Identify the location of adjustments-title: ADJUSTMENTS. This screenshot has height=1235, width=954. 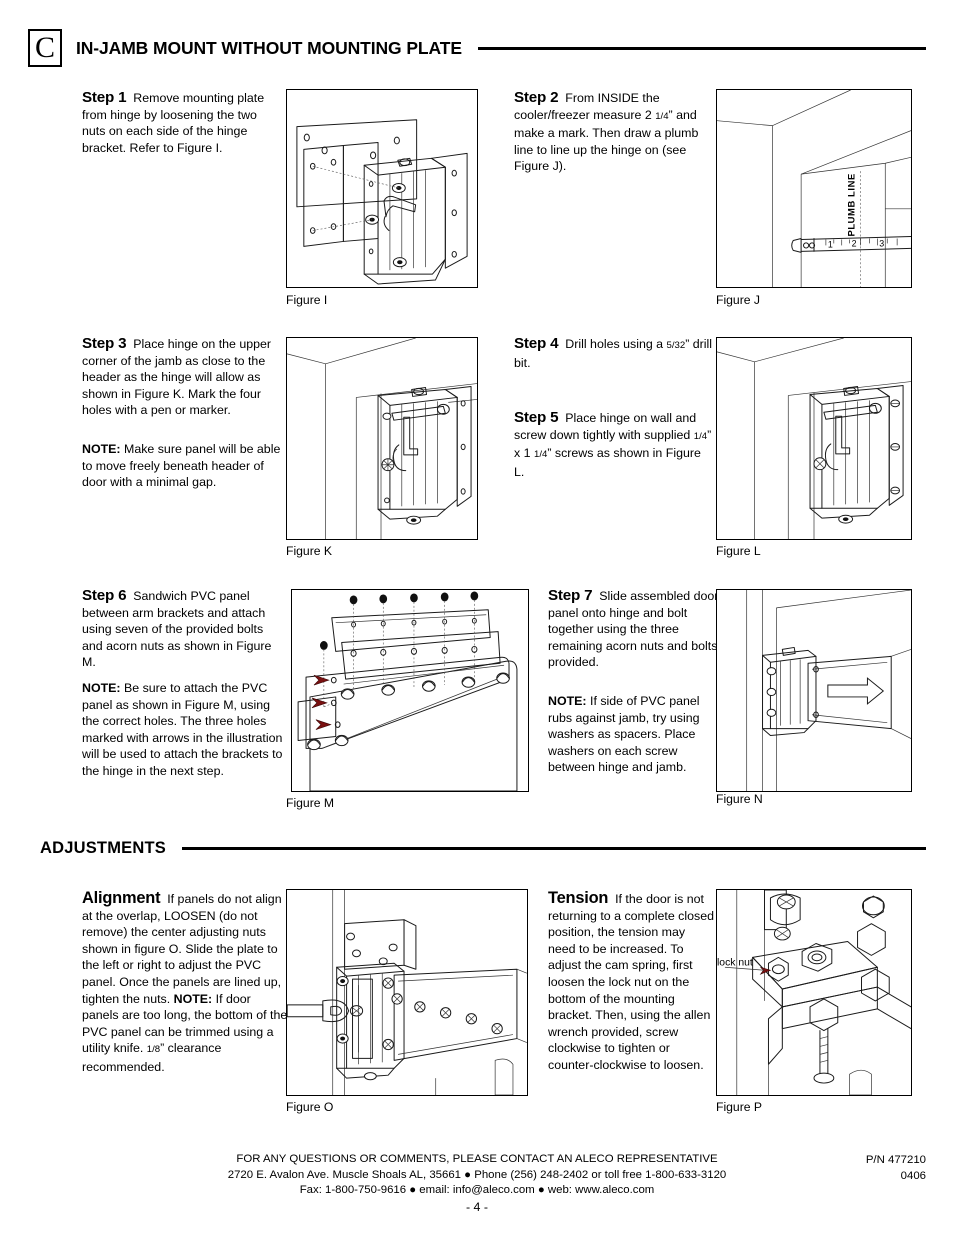
(103, 847).